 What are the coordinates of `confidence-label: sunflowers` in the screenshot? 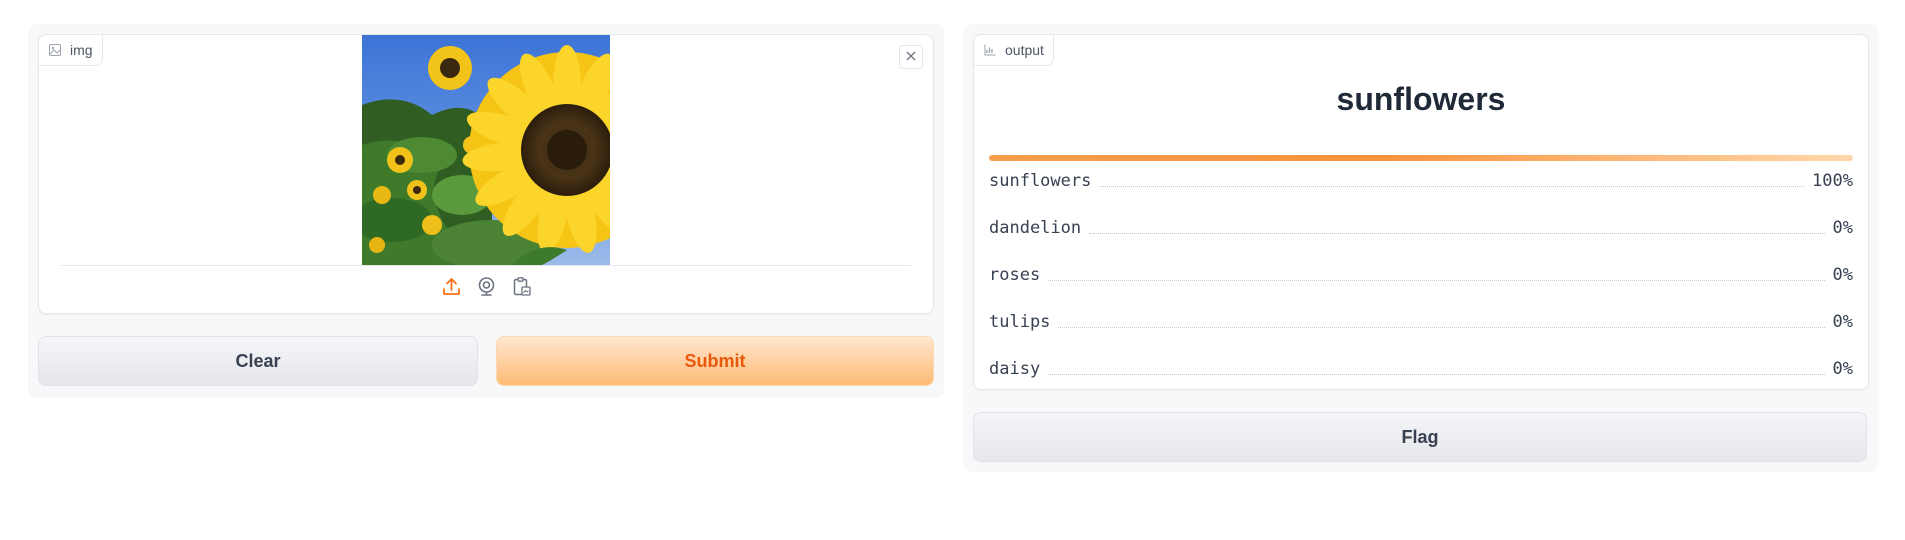 It's located at (1040, 181).